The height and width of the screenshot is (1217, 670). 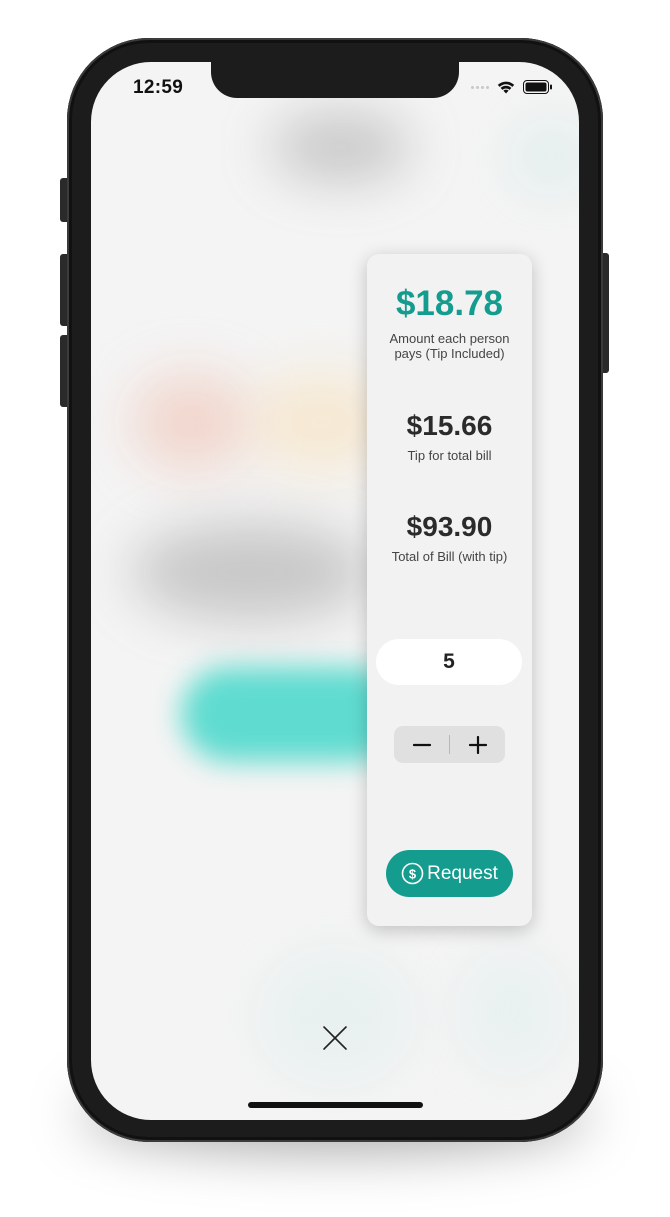 What do you see at coordinates (335, 80) in the screenshot?
I see `notch` at bounding box center [335, 80].